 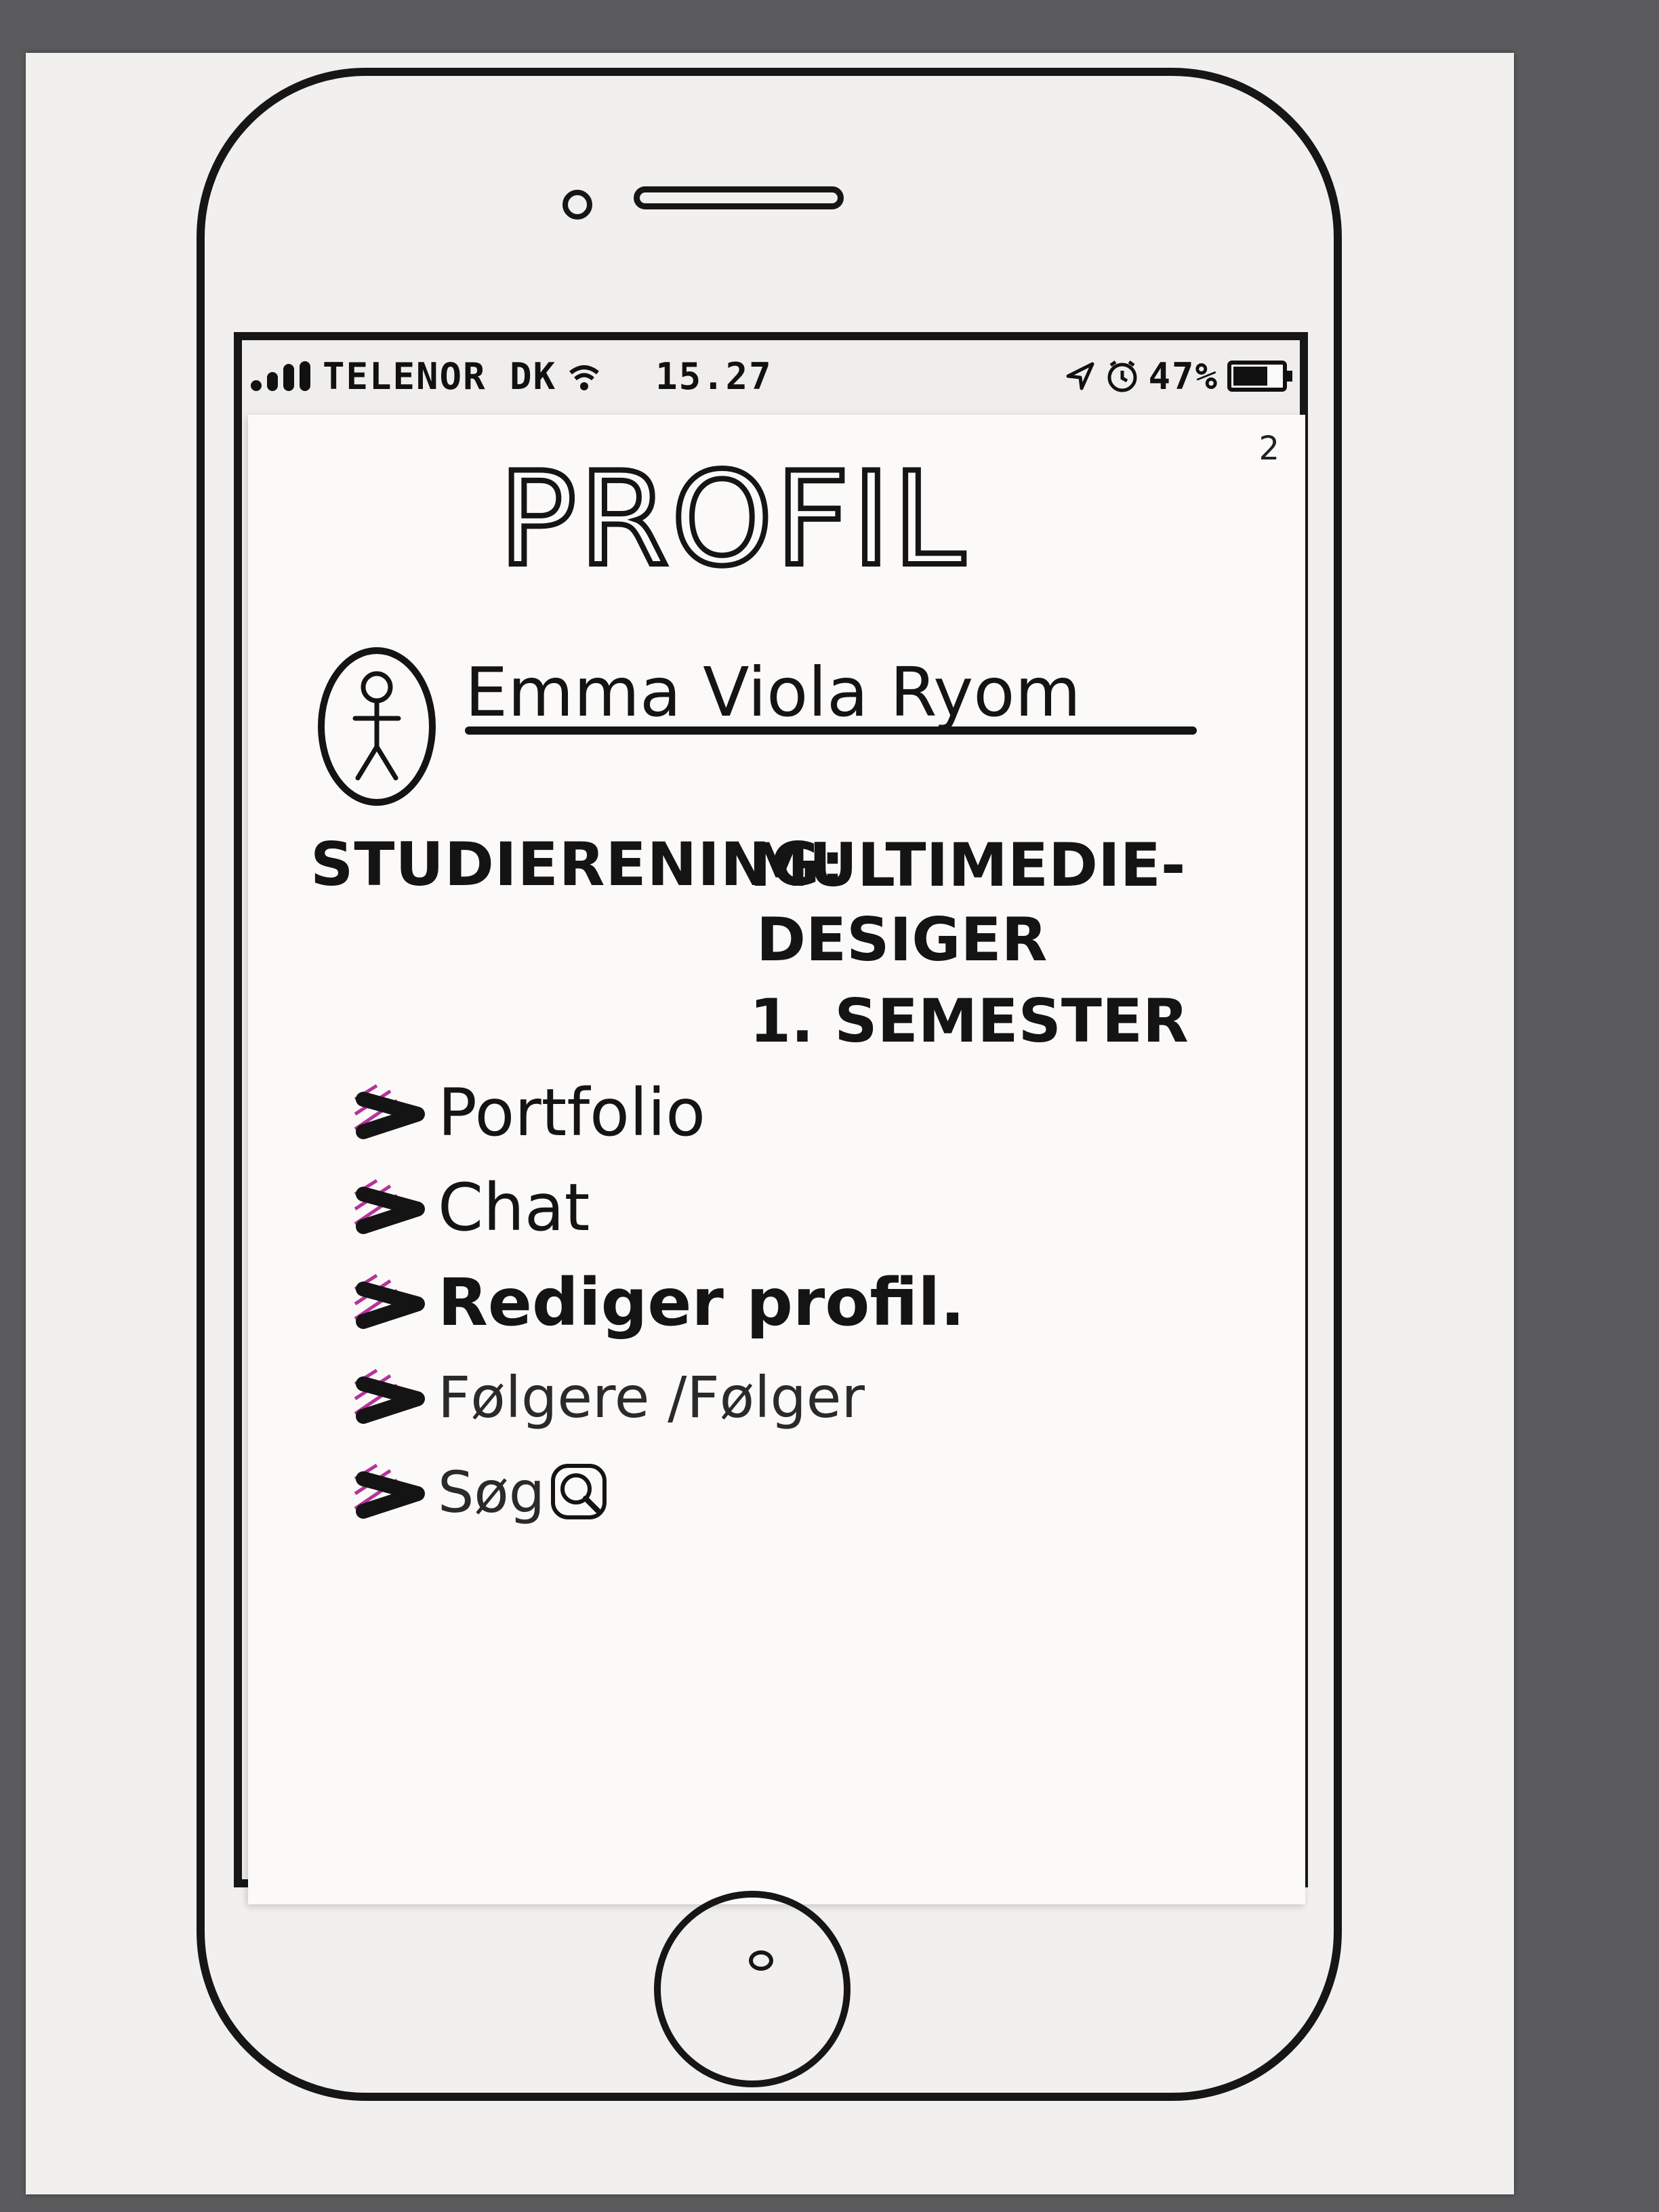 What do you see at coordinates (739, 198) in the screenshot?
I see `speaker-grille` at bounding box center [739, 198].